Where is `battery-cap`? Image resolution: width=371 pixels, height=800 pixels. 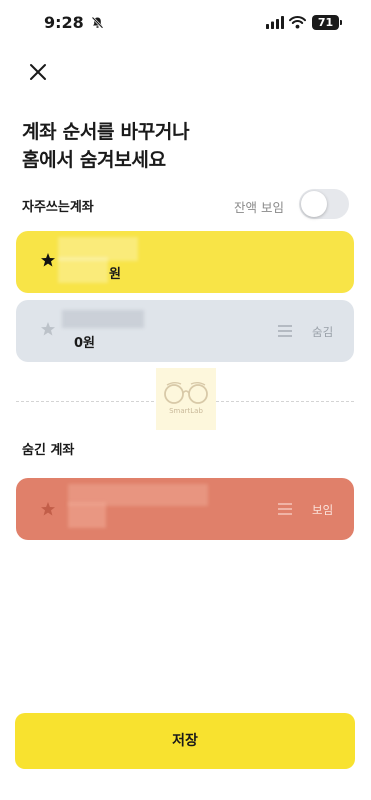 battery-cap is located at coordinates (341, 22).